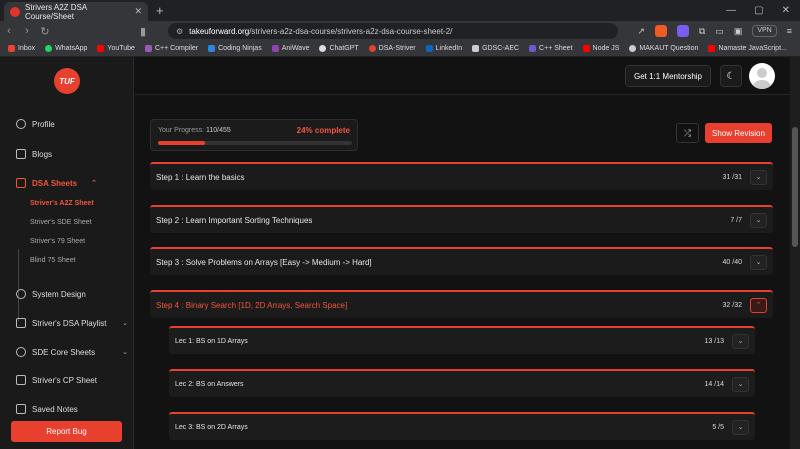 The width and height of the screenshot is (800, 449). I want to click on bookmark-item: WhatsApp, so click(66, 48).